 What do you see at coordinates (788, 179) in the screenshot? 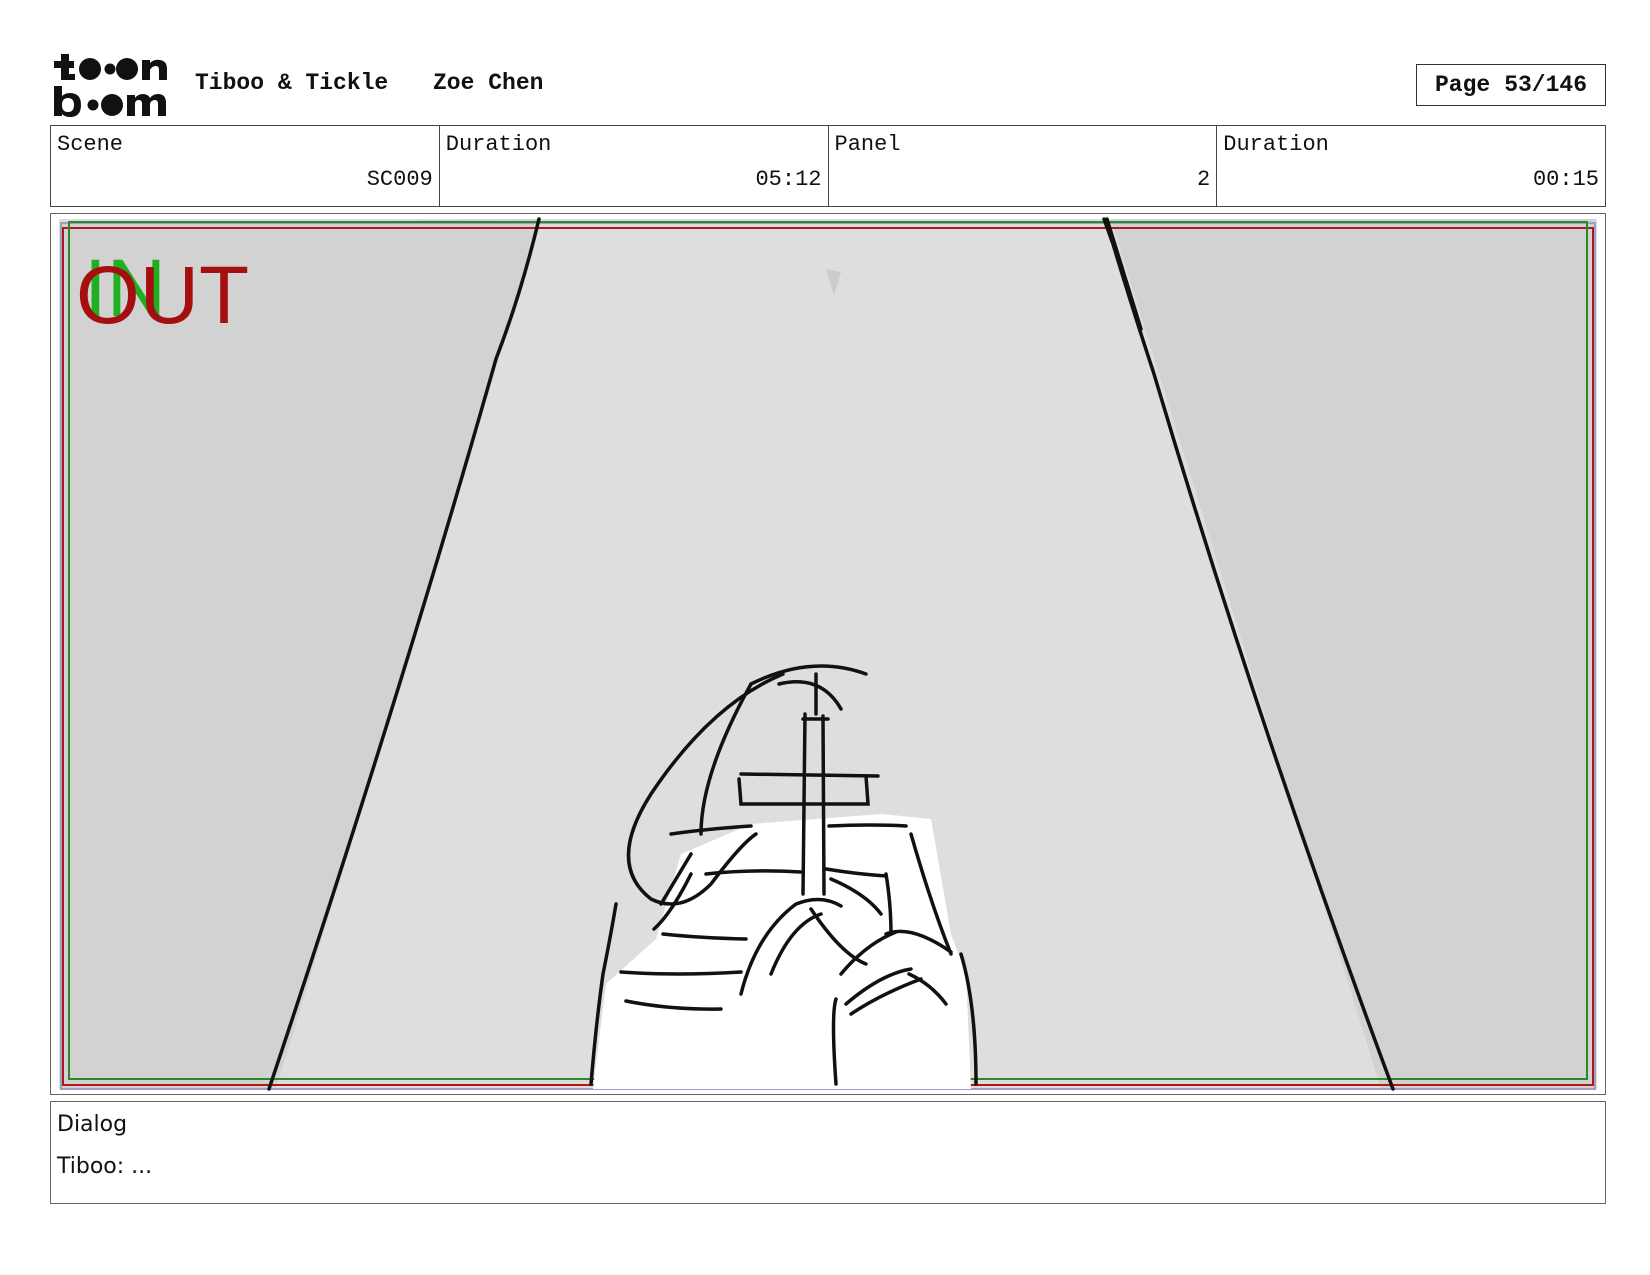
I see `scene-duration-value: 05:12` at bounding box center [788, 179].